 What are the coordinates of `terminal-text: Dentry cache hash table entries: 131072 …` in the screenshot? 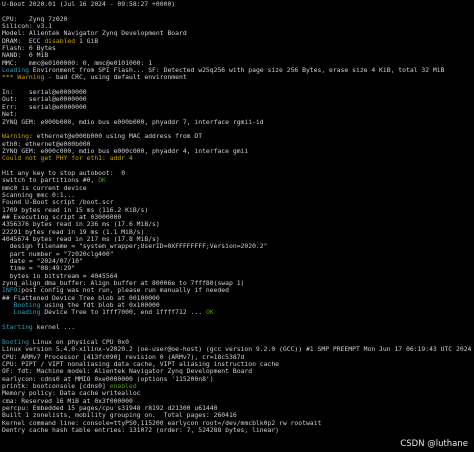 It's located at (141, 430).